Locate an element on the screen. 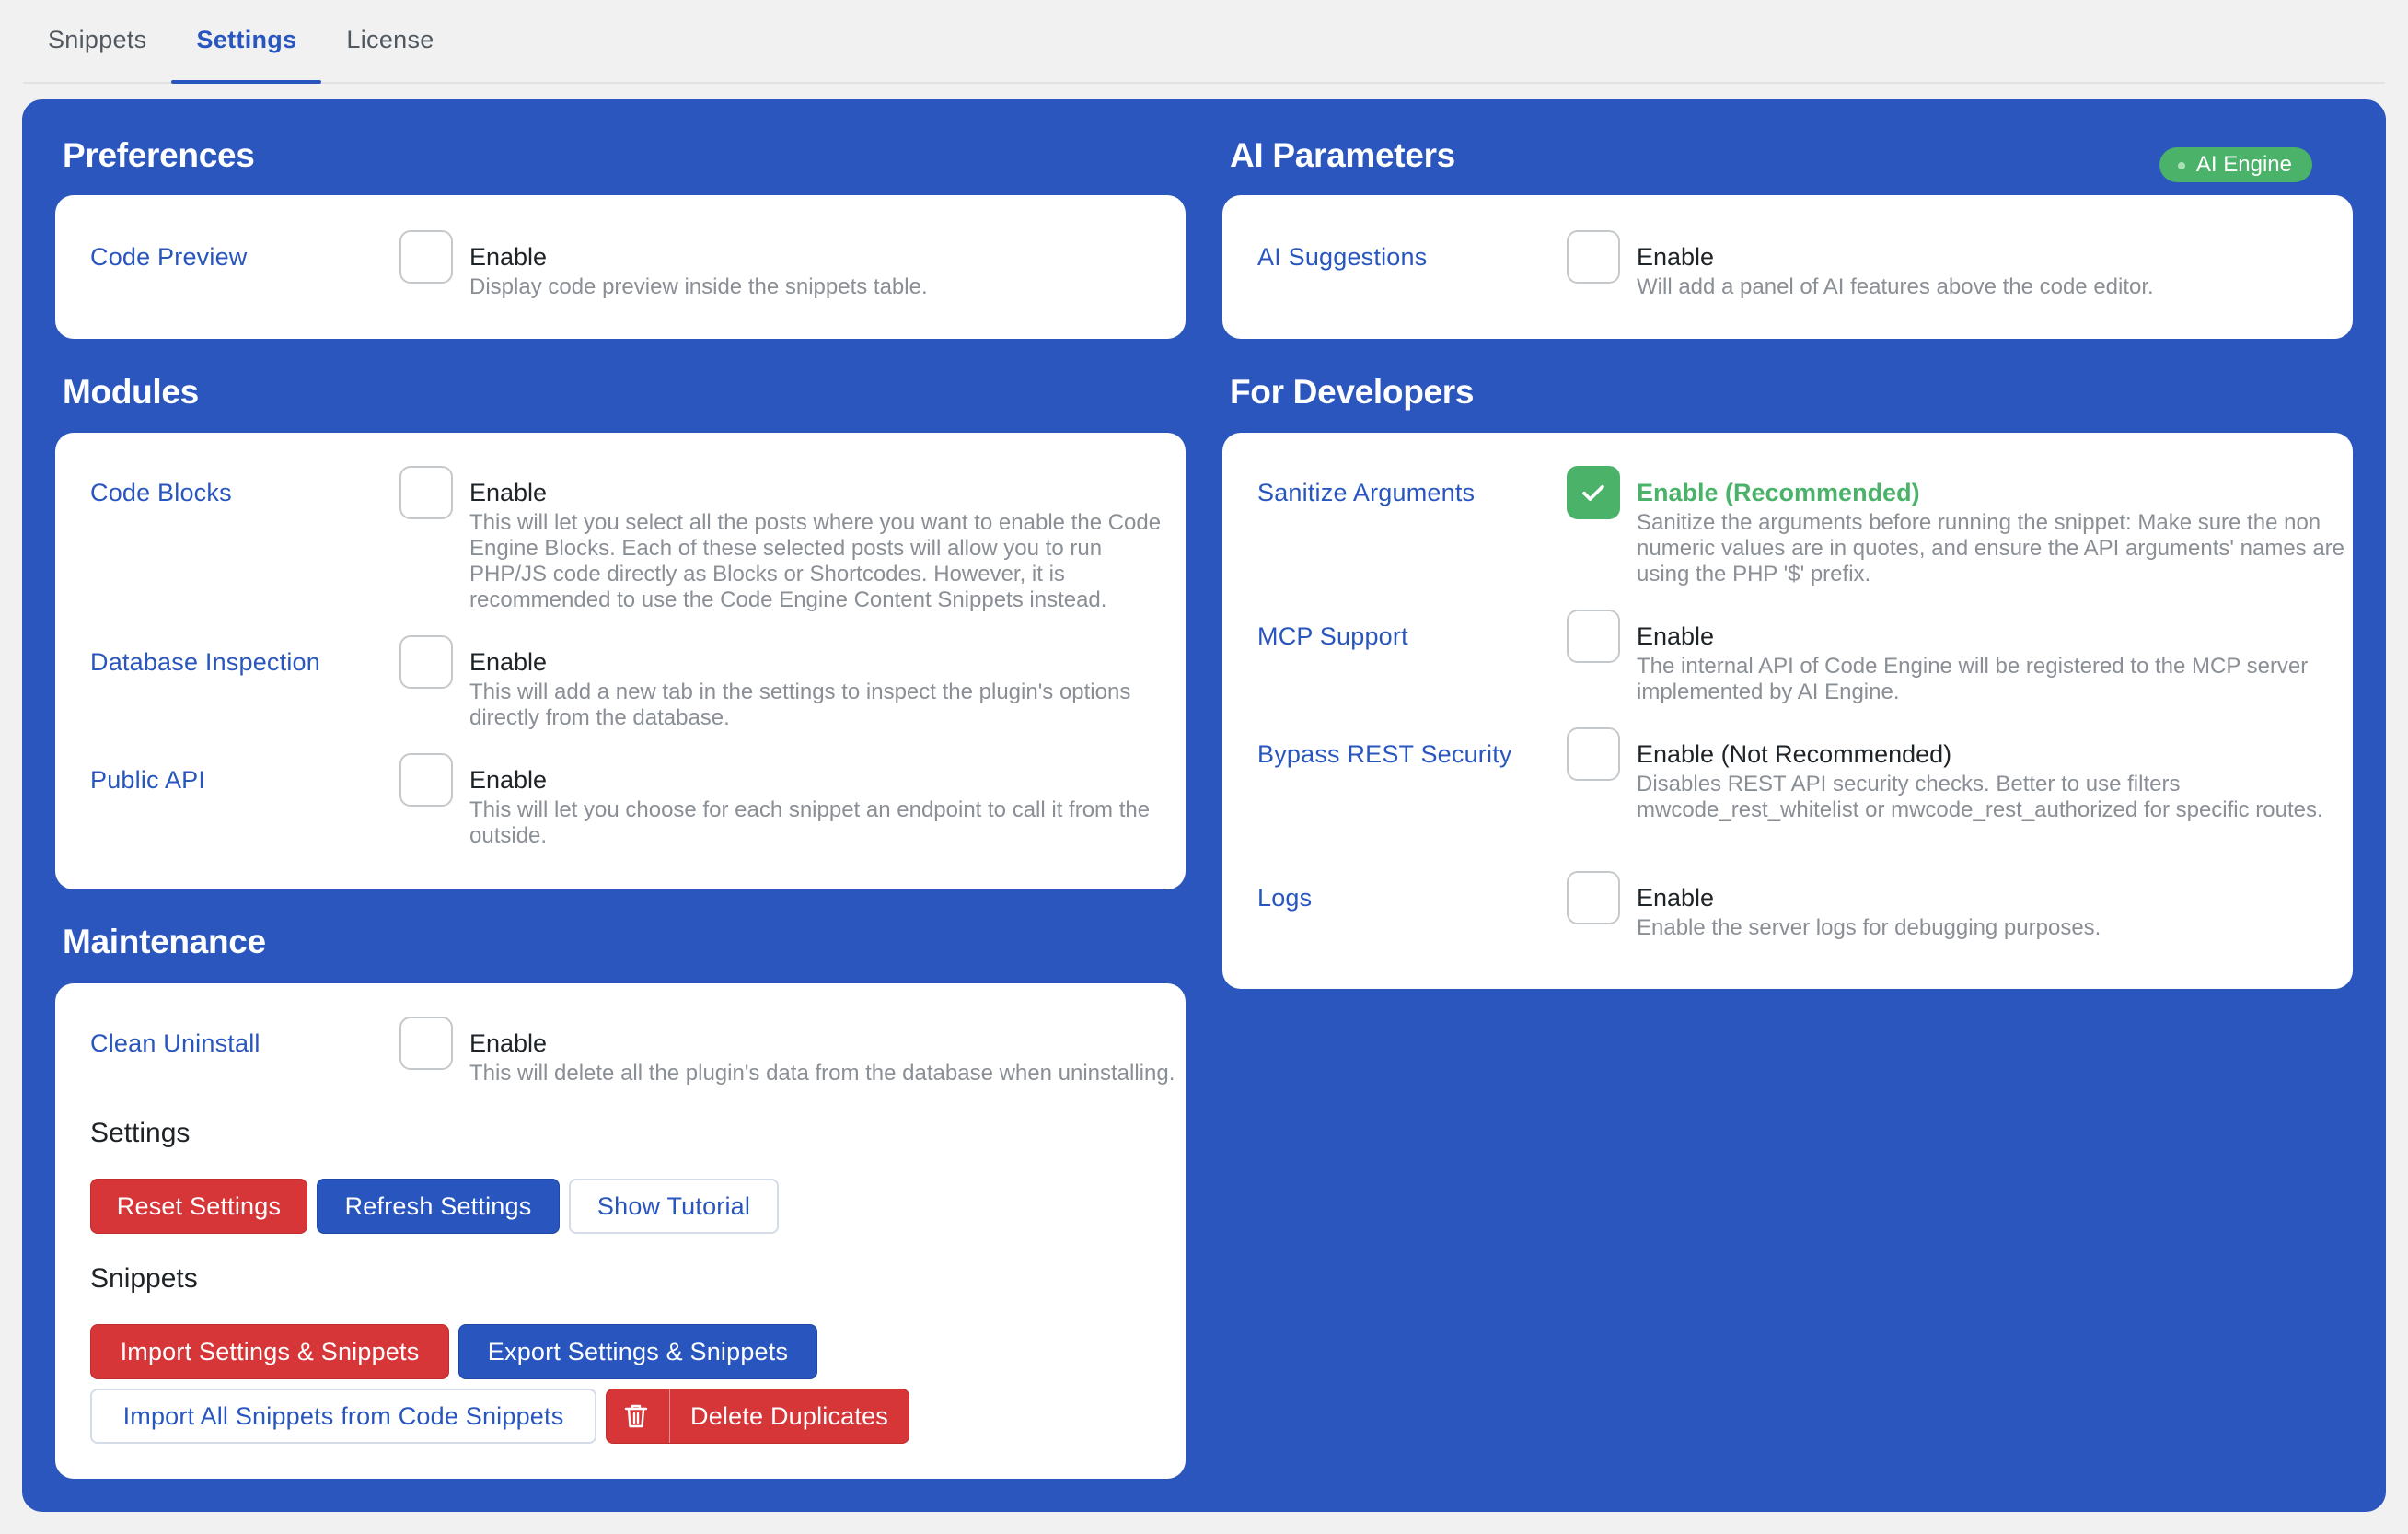 The height and width of the screenshot is (1534, 2408). reset-settings-button: Reset Settings is located at coordinates (198, 1207).